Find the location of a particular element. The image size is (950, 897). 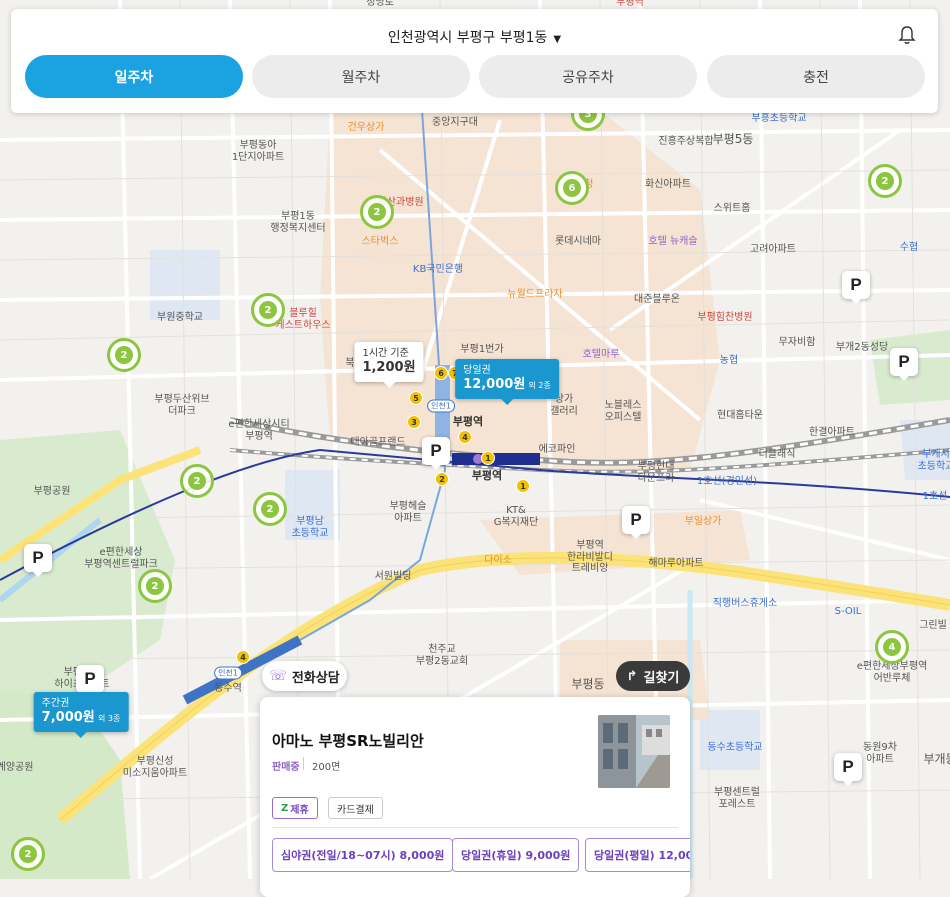

map-label: 더클래식 is located at coordinates (777, 454).